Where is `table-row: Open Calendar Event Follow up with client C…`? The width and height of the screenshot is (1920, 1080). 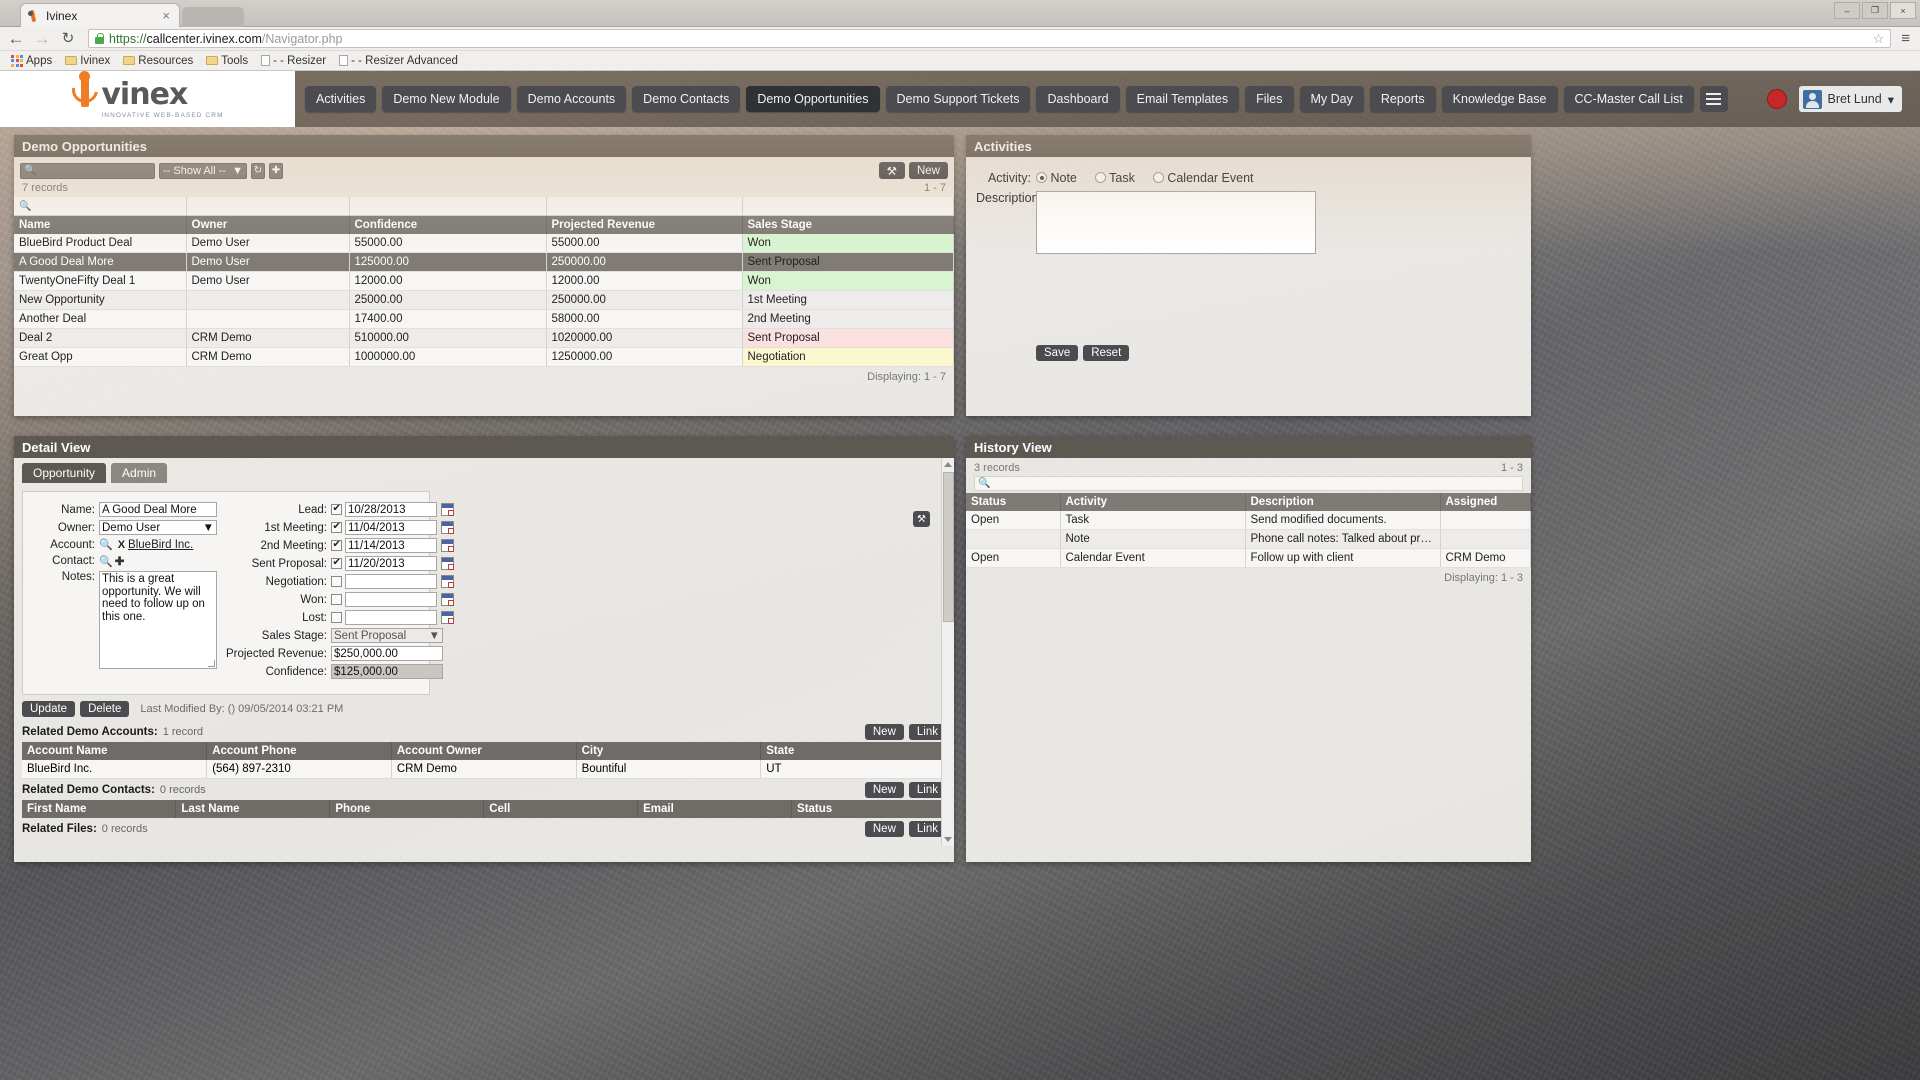
table-row: Open Calendar Event Follow up with client C… is located at coordinates (1248, 558).